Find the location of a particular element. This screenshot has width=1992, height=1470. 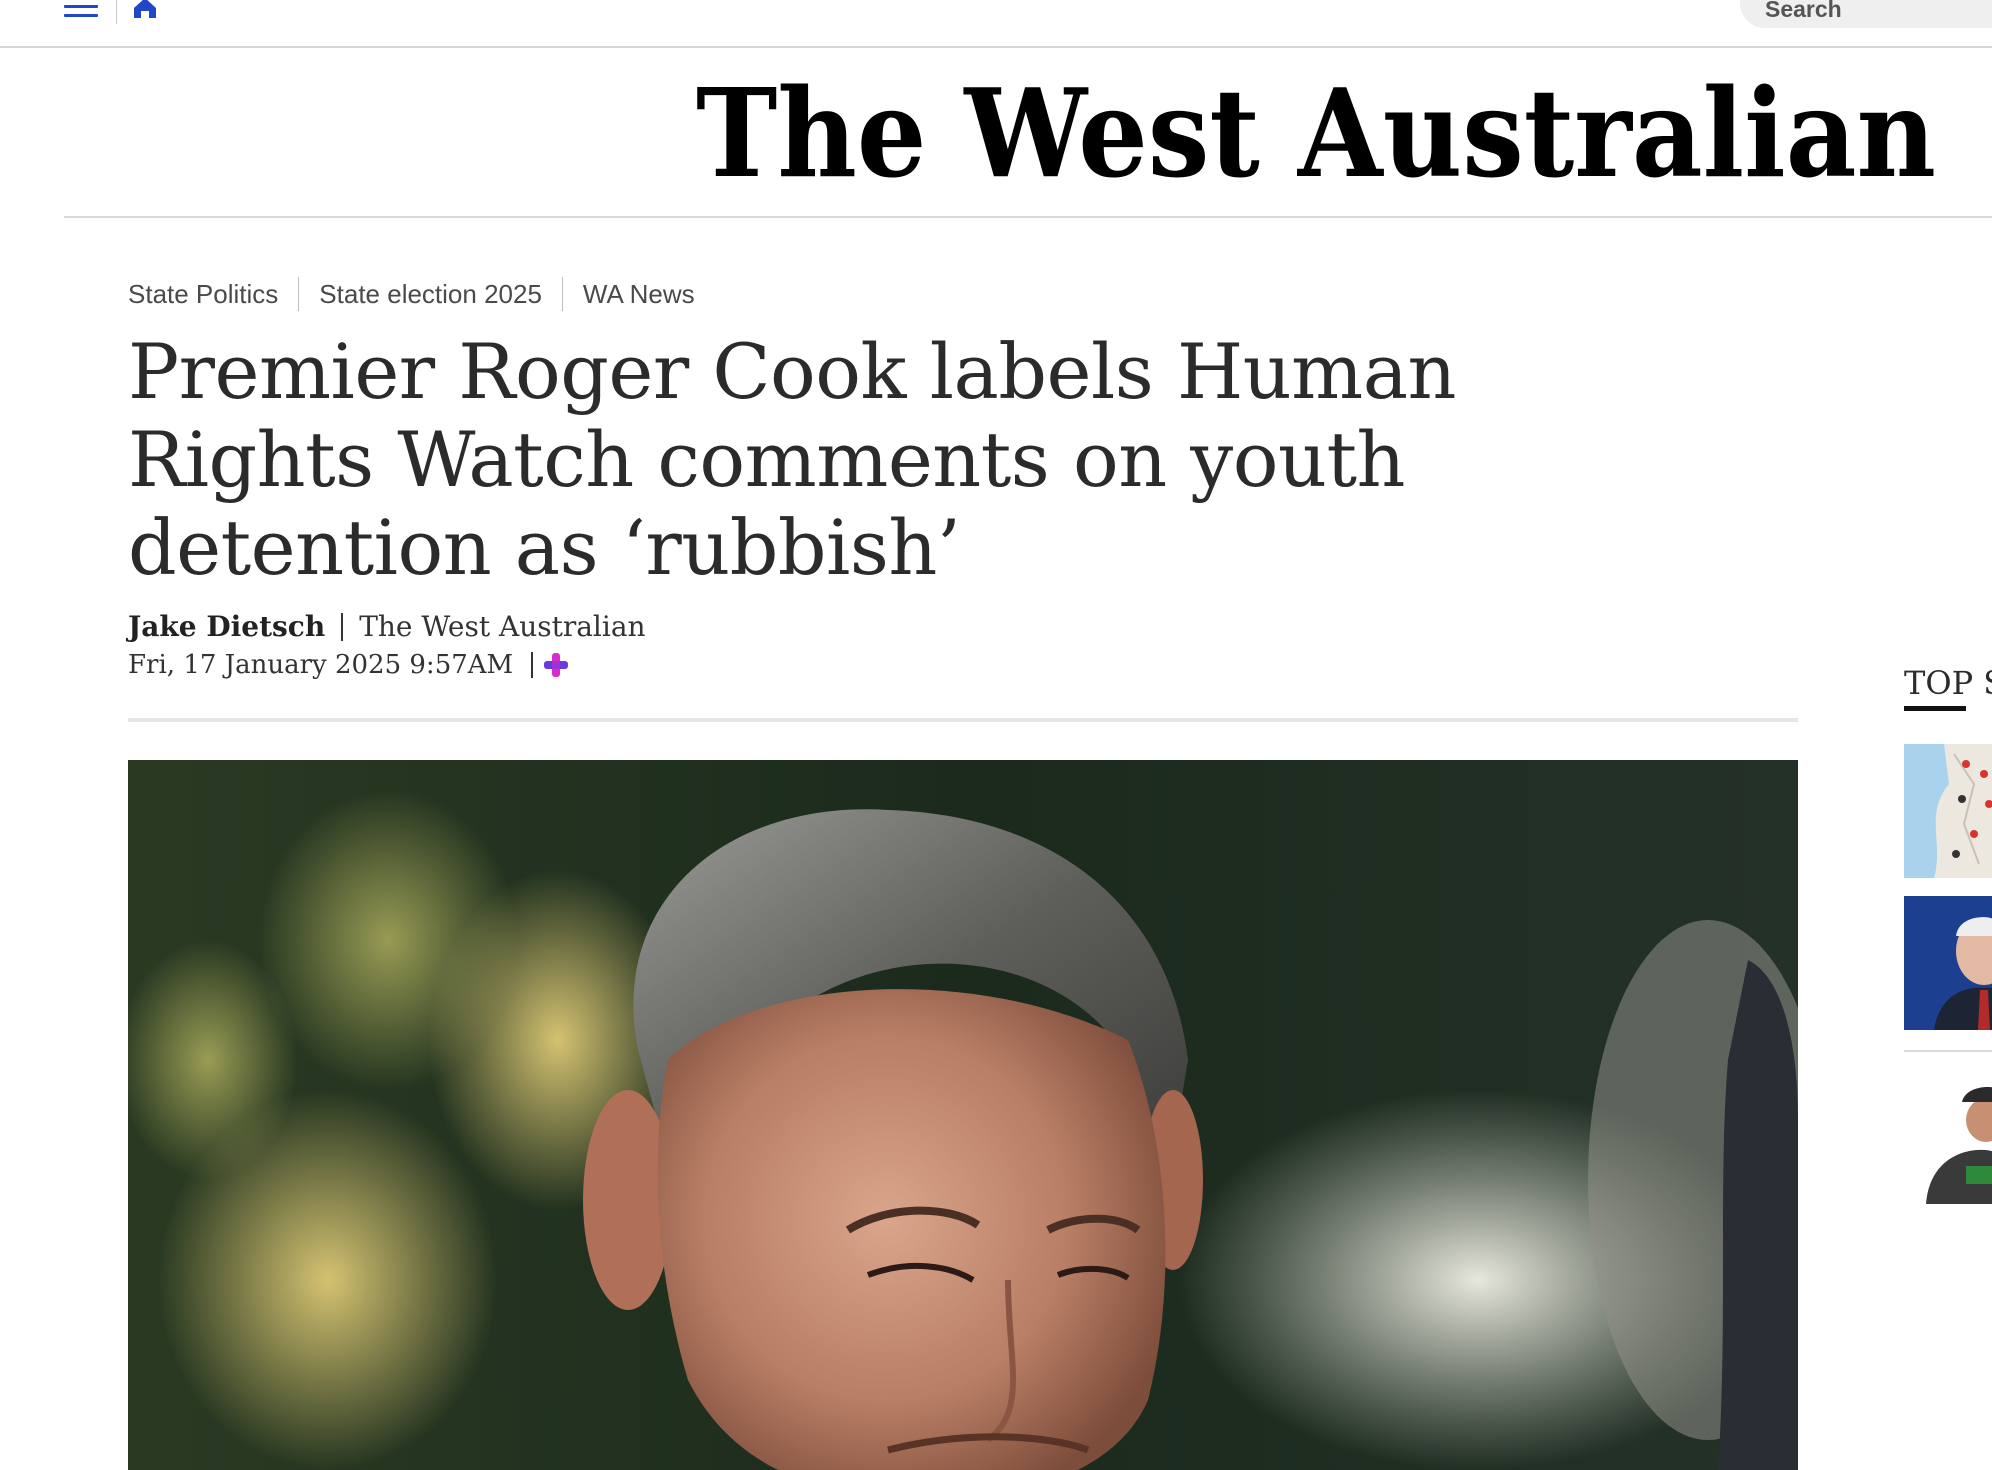

top-bar: Search is located at coordinates (996, 24).